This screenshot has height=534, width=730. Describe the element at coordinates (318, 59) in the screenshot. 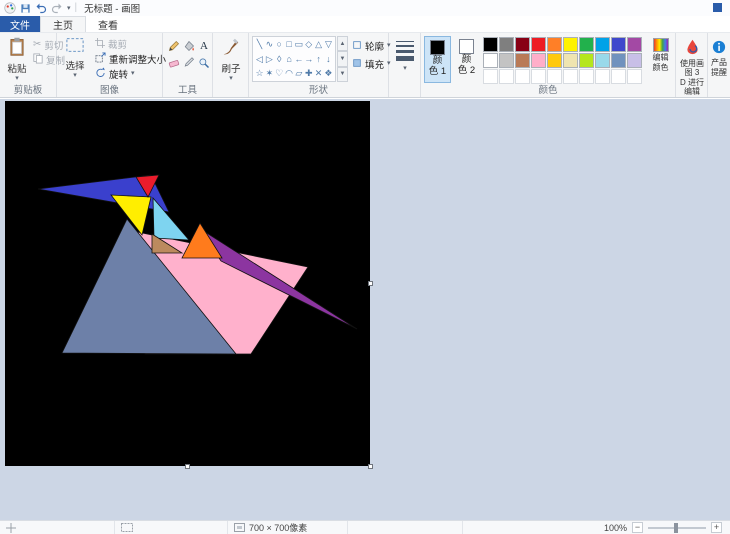

I see `shape-option: ↑` at that location.